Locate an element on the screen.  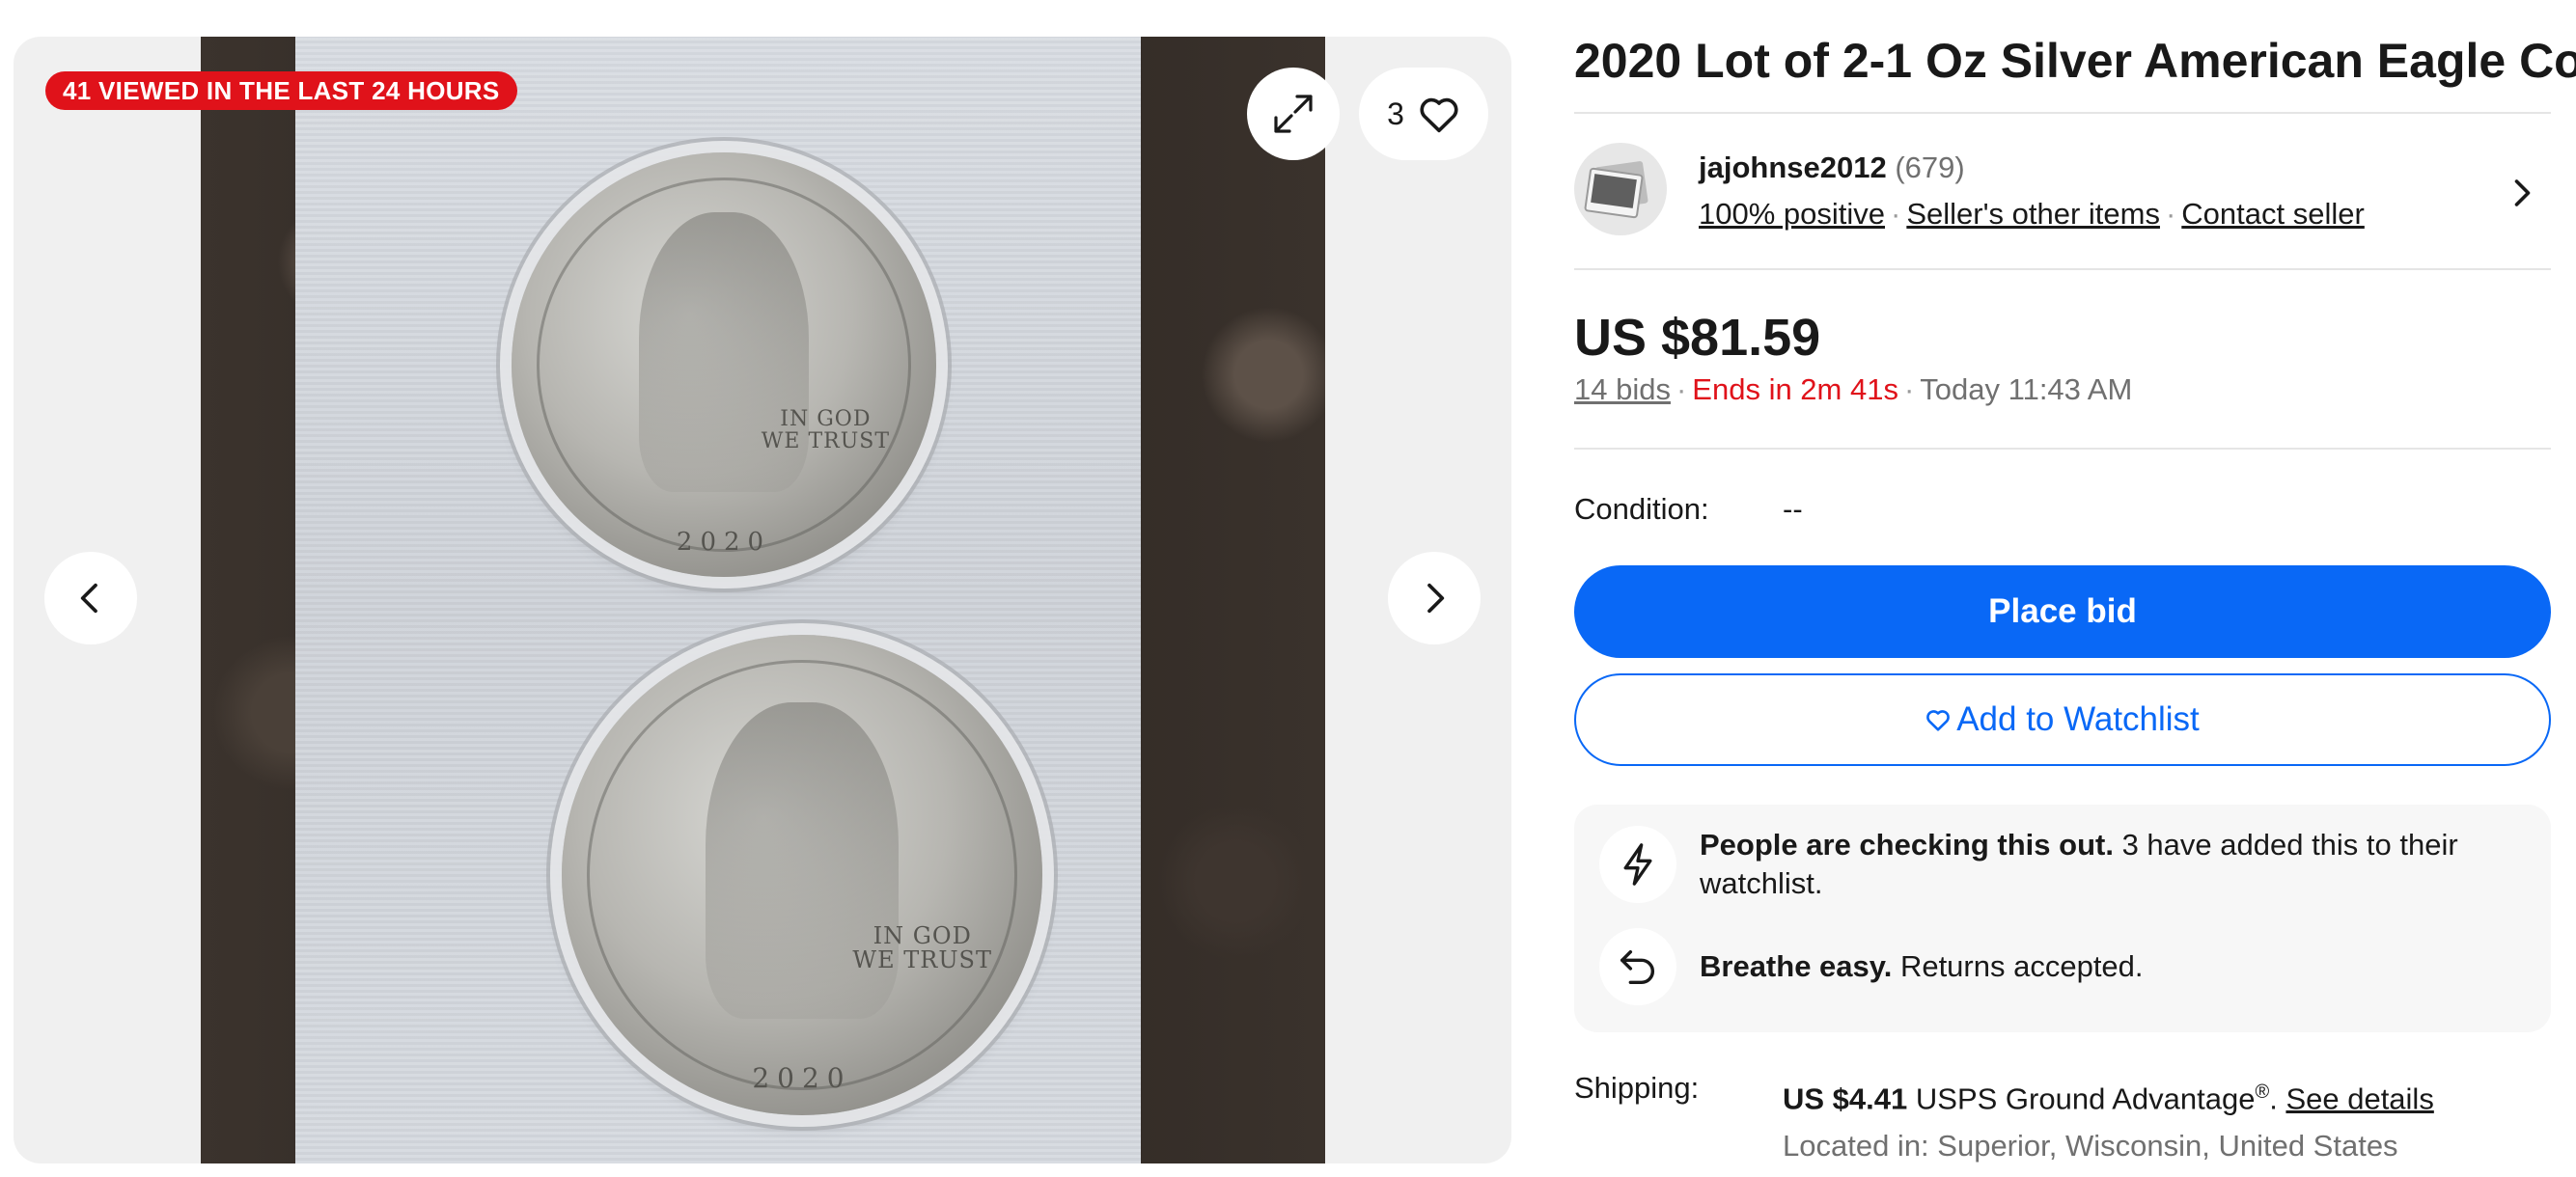
next-image-button is located at coordinates (1434, 598).